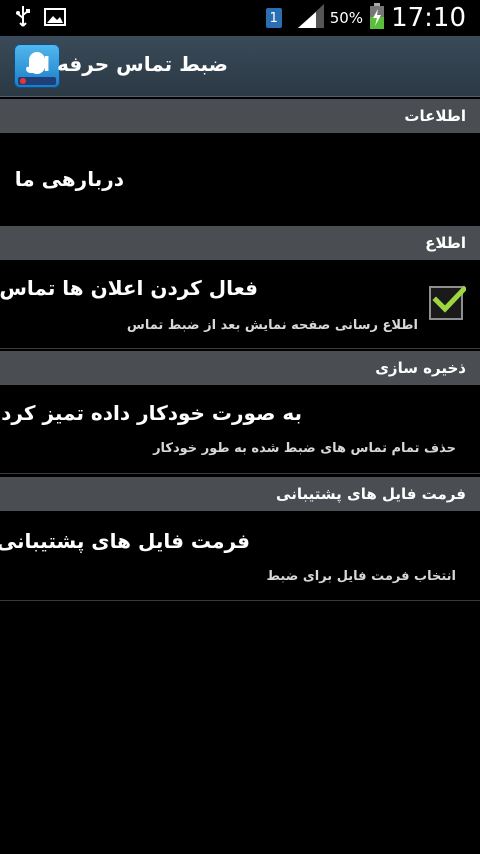 Image resolution: width=480 pixels, height=854 pixels. What do you see at coordinates (304, 448) in the screenshot?
I see `pref-subtitle: حذف تمام تماس های ضبط شده به طور خودکار` at bounding box center [304, 448].